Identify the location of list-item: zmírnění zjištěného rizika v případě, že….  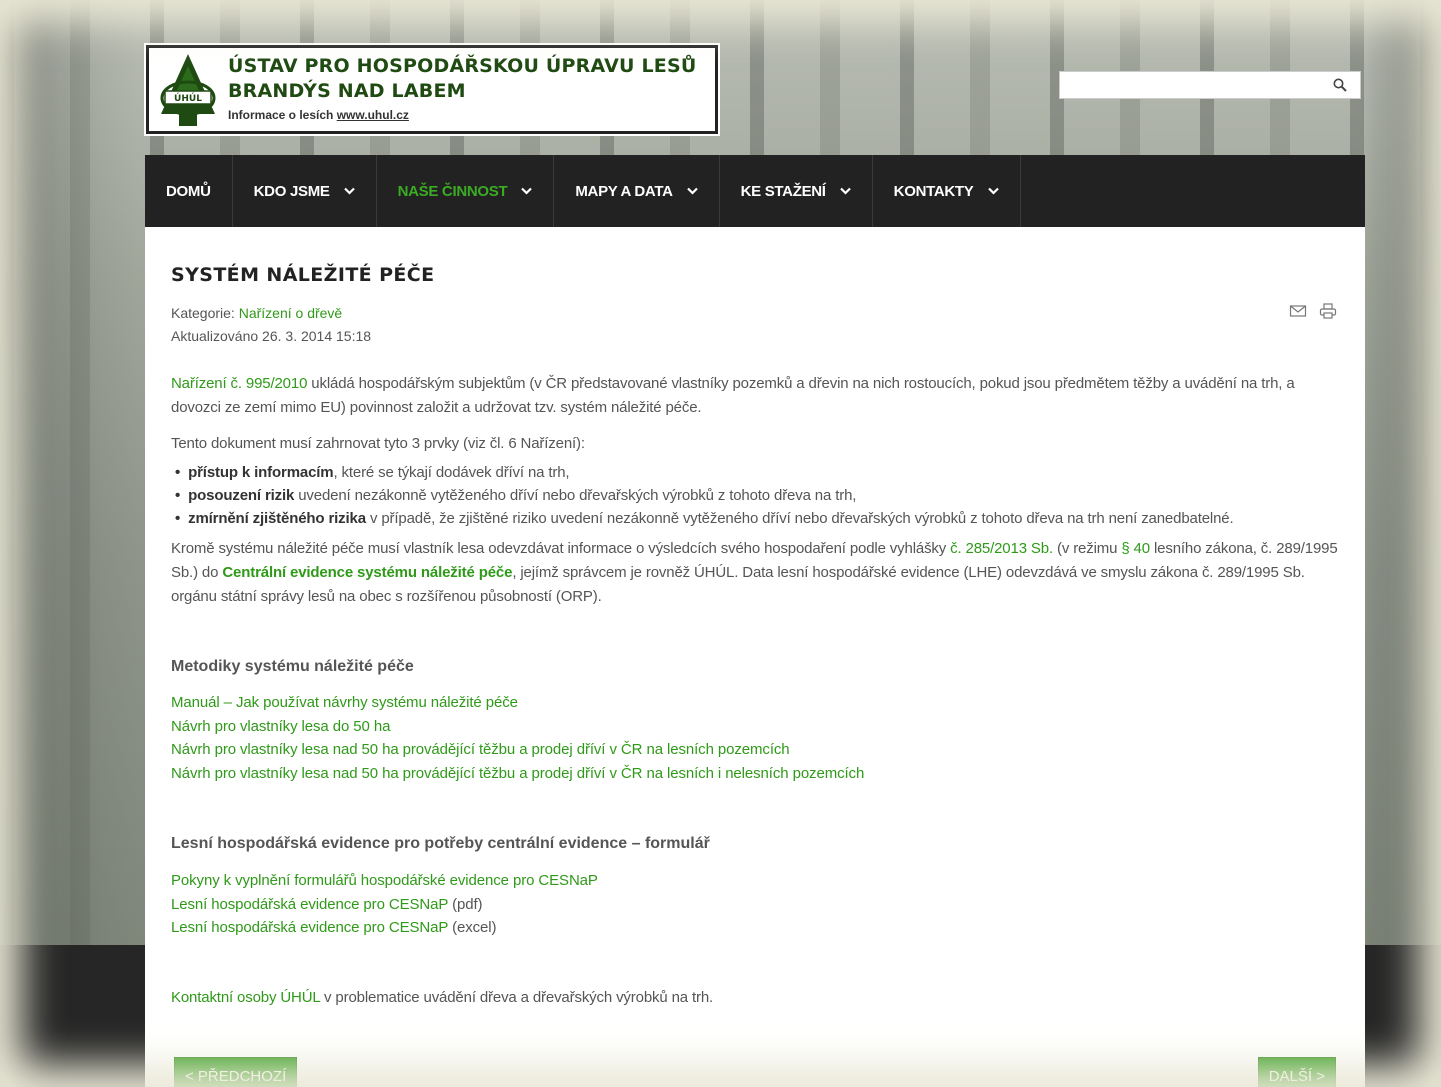
(704, 518).